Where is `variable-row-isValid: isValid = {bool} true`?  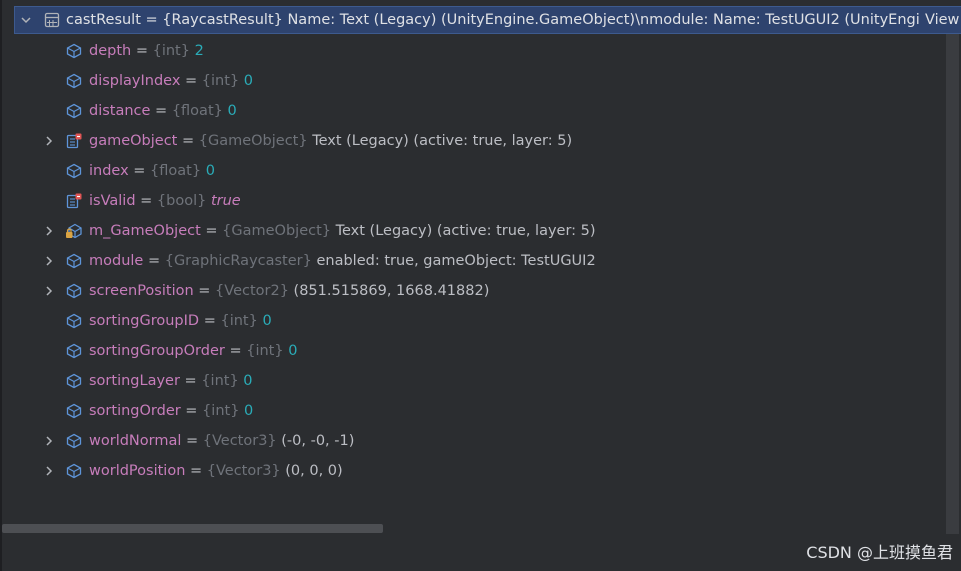
variable-row-isValid: isValid = {bool} true is located at coordinates (487, 201).